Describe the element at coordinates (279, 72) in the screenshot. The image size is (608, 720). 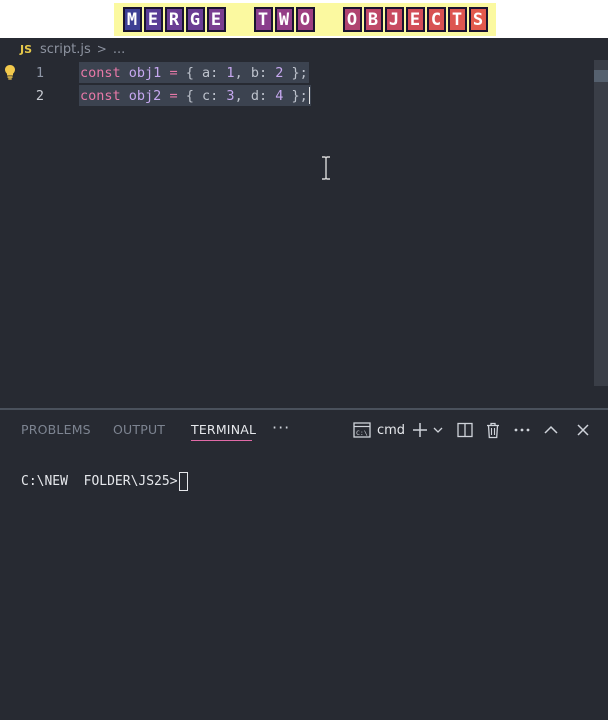
I see `token-number: 2` at that location.